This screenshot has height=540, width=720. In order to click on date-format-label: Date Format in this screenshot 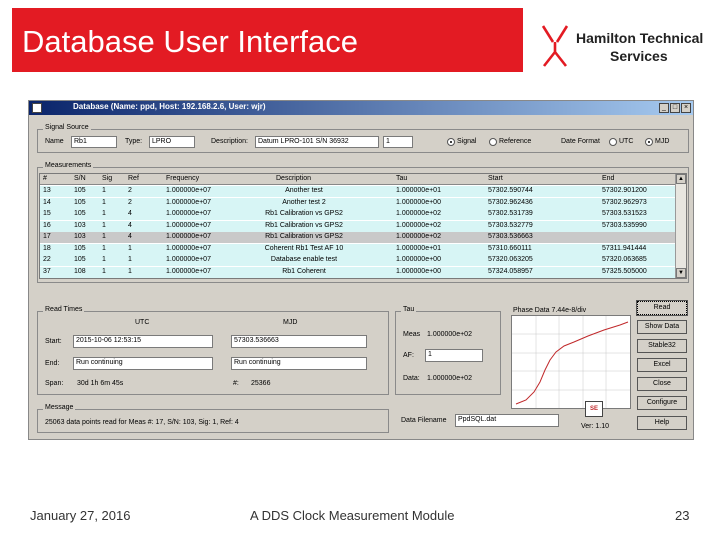, I will do `click(580, 141)`.